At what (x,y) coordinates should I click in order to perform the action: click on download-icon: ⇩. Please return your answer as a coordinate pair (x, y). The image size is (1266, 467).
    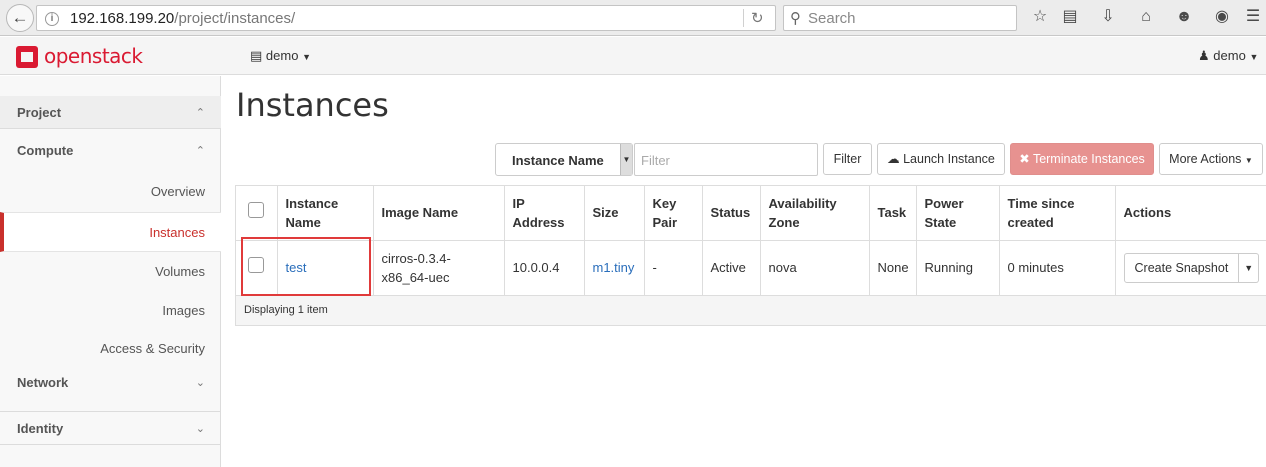
    Looking at the image, I should click on (1108, 17).